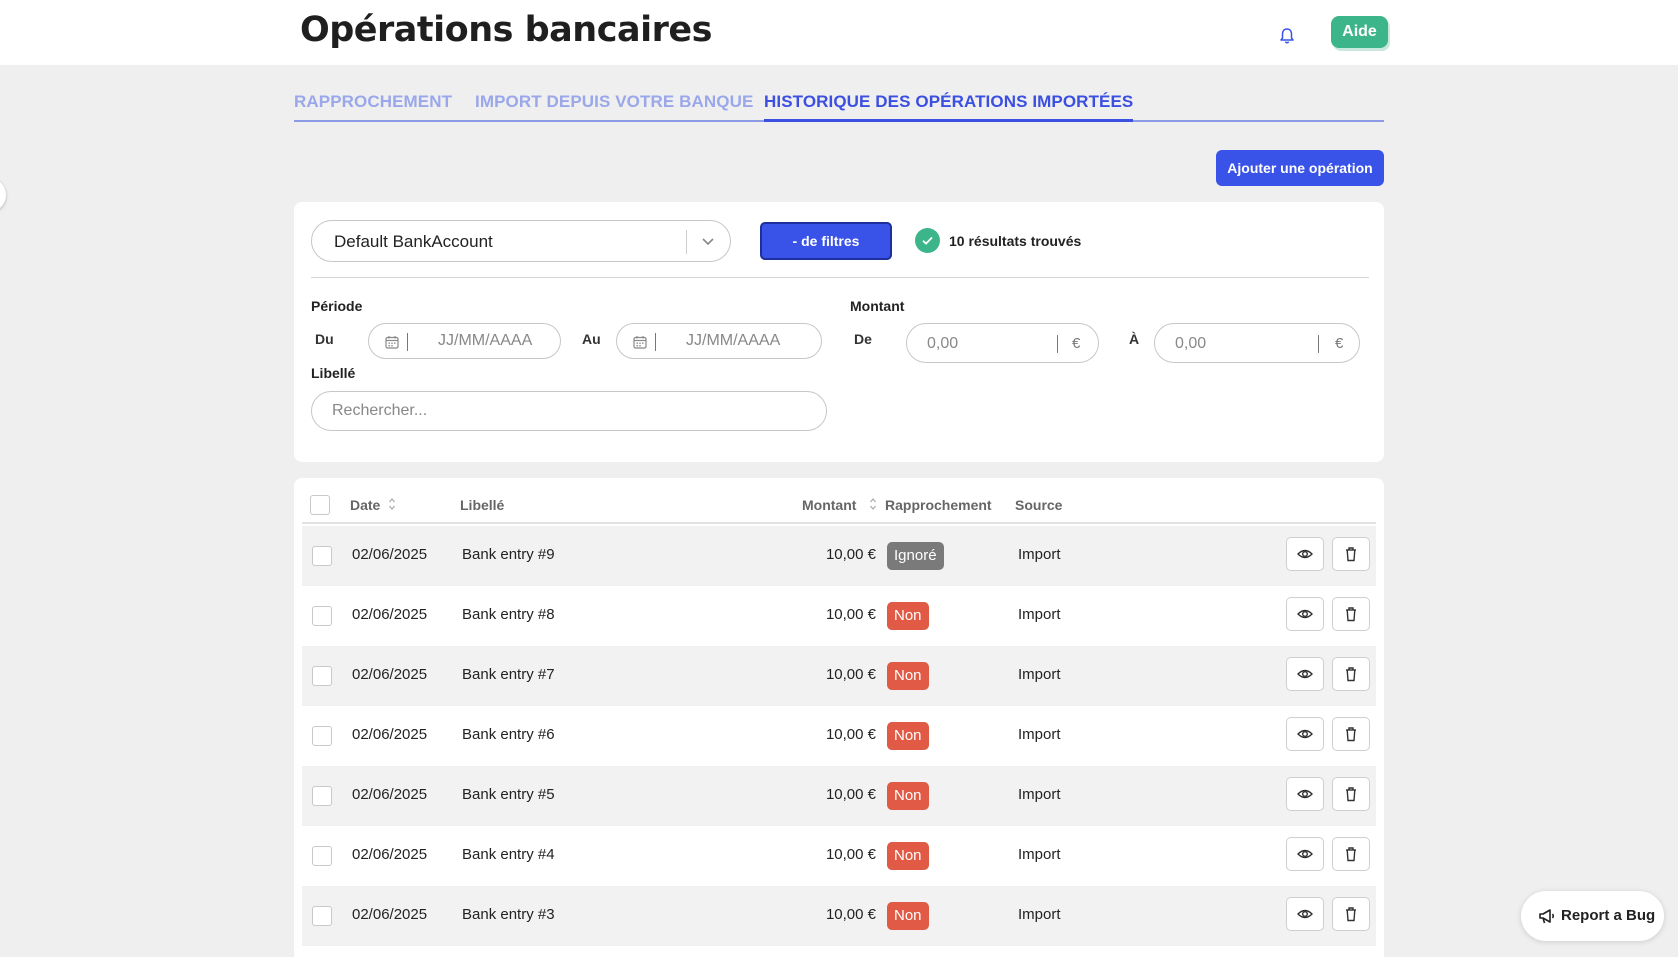 The height and width of the screenshot is (957, 1678). What do you see at coordinates (839, 676) in the screenshot?
I see `table-row: 02/06/2025 Bank entry #7 10,00 € Non Import` at bounding box center [839, 676].